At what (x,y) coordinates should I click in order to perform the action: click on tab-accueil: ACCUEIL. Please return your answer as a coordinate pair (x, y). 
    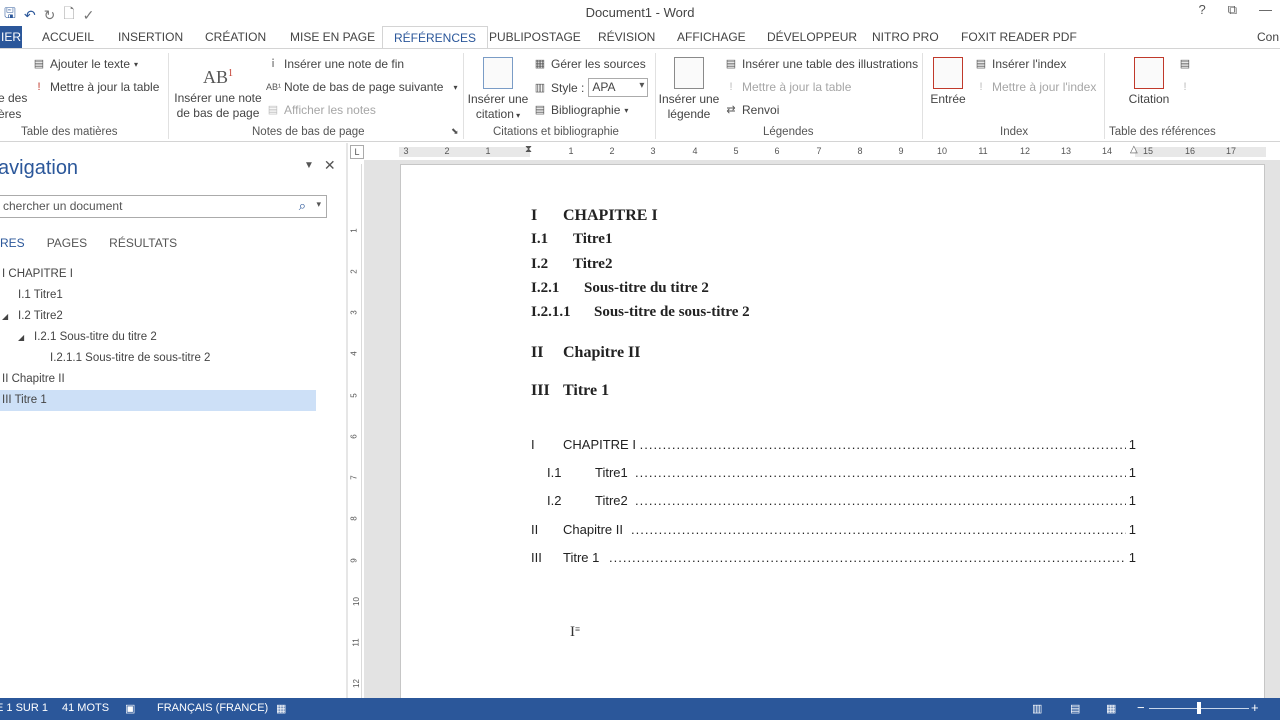
    Looking at the image, I should click on (68, 37).